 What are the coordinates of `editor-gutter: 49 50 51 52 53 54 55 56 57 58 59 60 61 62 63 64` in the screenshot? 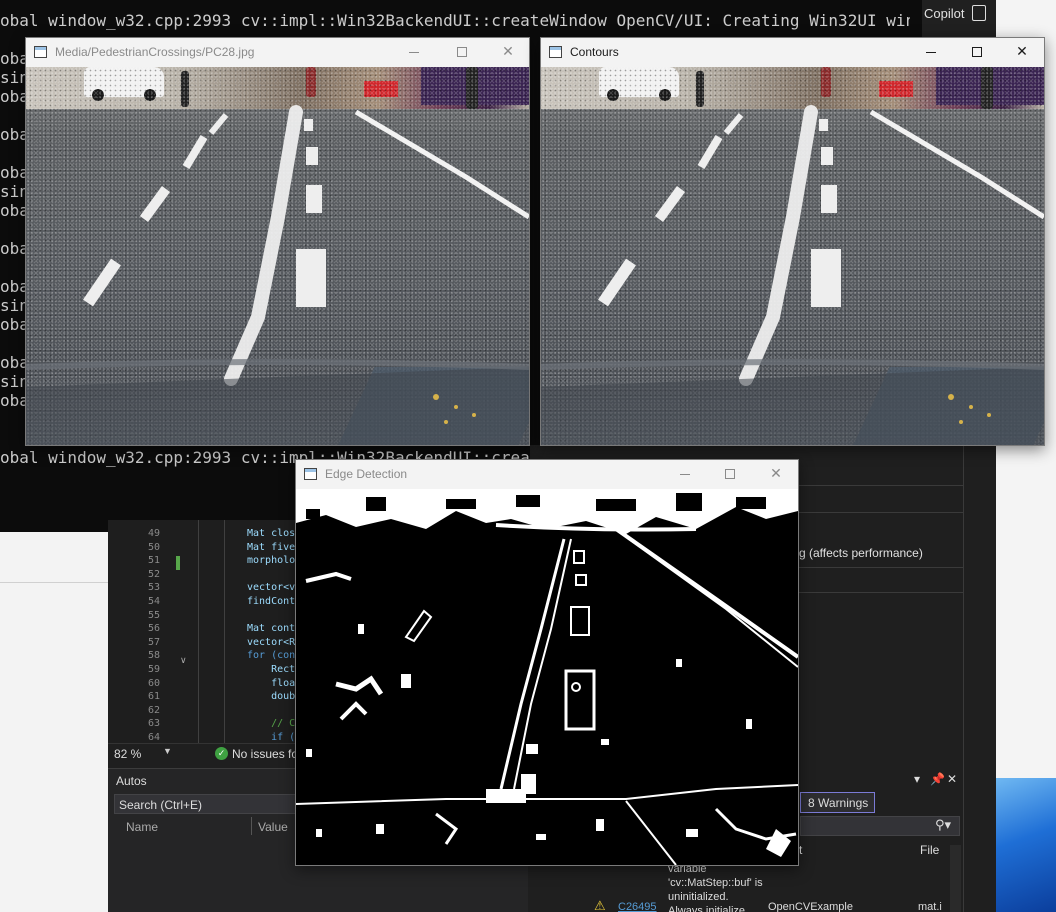 It's located at (158, 632).